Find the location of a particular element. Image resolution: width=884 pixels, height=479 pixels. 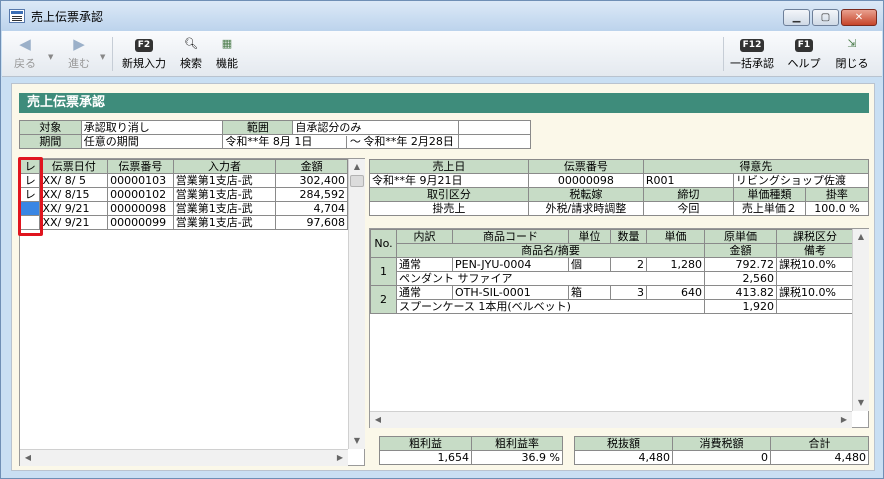

detail-horizontal-scrollbar: ◀ ▶ is located at coordinates (611, 419).